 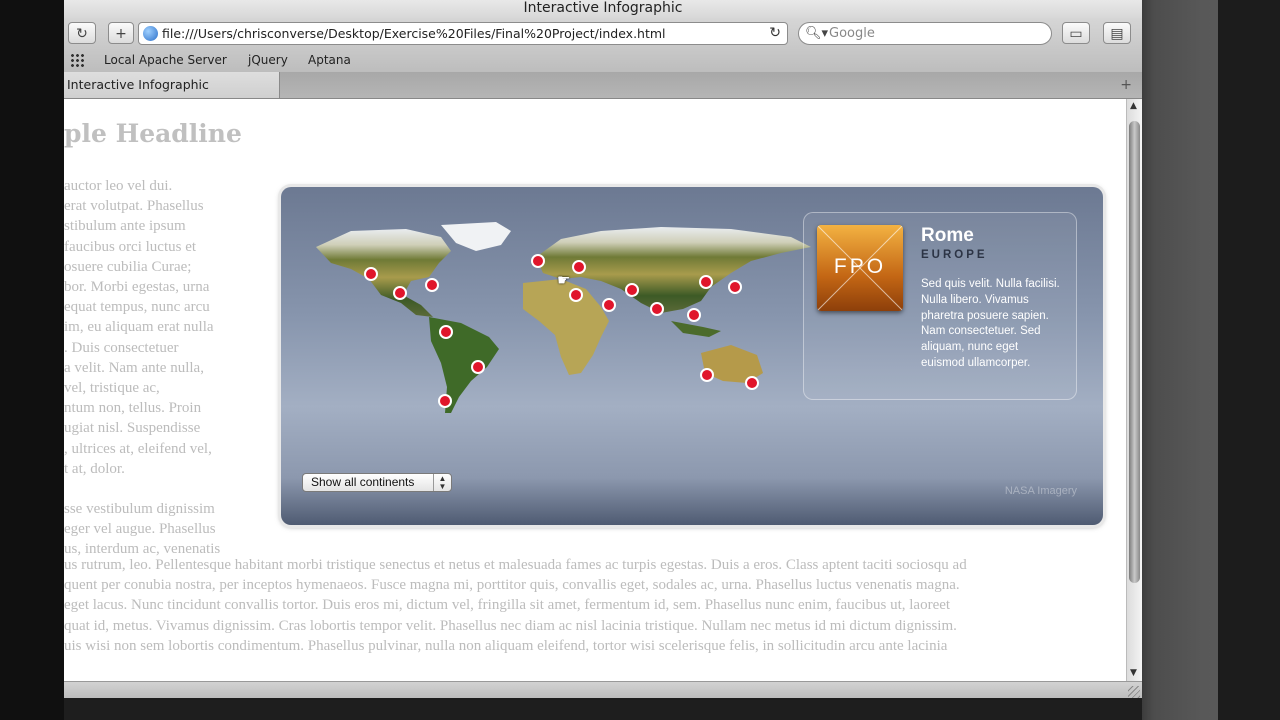 I want to click on text-line: auctor leo vel dui., so click(x=118, y=186).